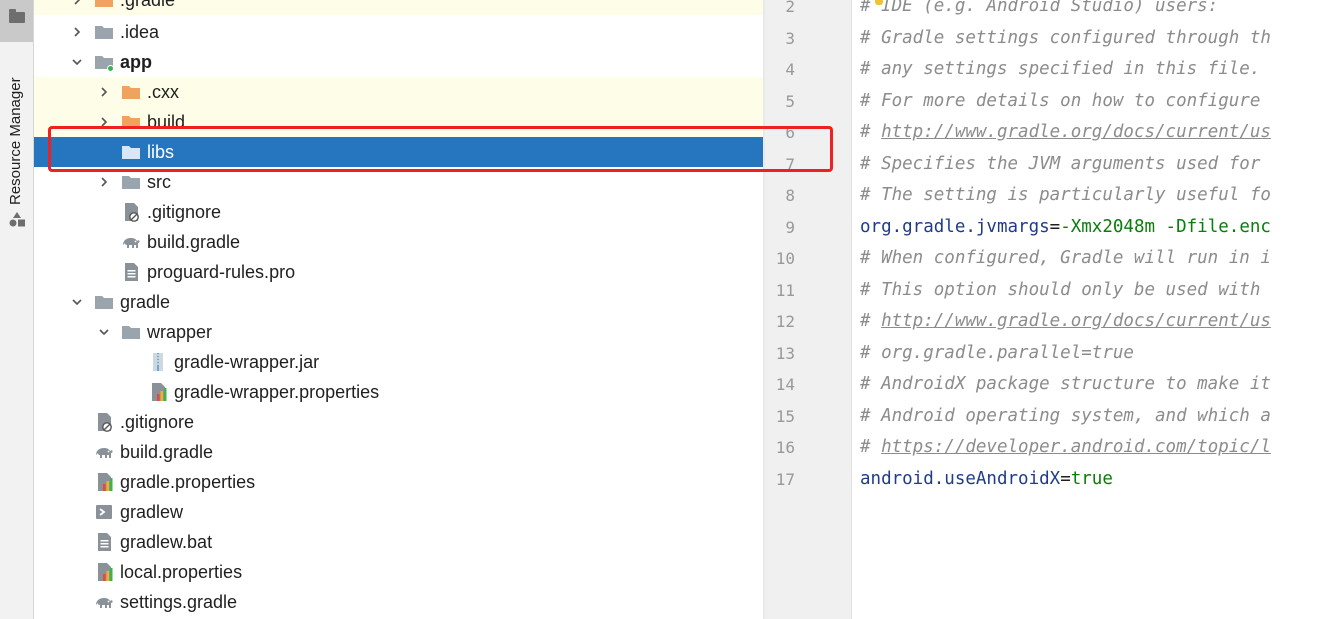 This screenshot has width=1327, height=619. I want to click on tree-row: proguard-rules.pro, so click(398, 272).